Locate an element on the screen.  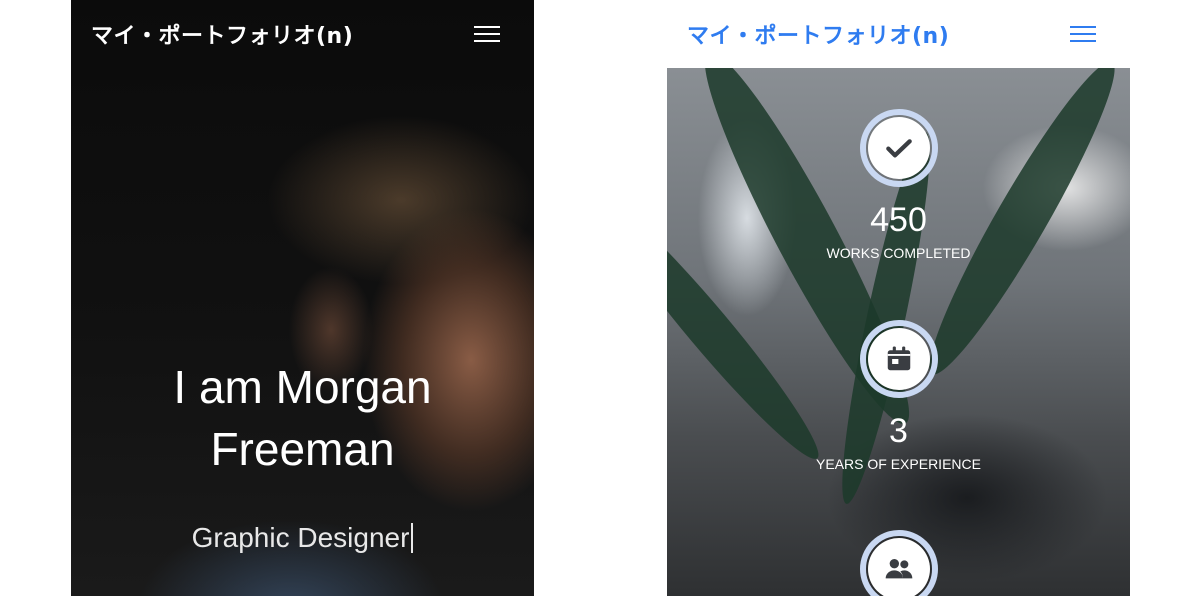
stat-label: YEARS OF EXPERIENCE is located at coordinates (898, 464).